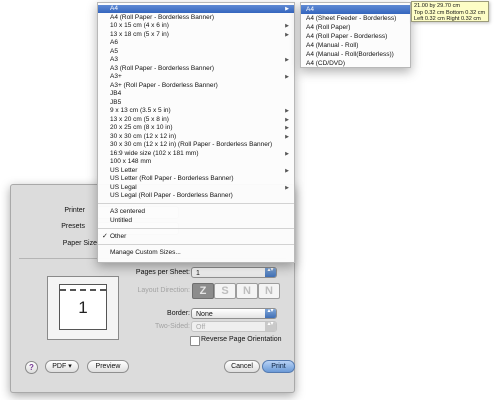  What do you see at coordinates (278, 366) in the screenshot?
I see `print-button: Print` at bounding box center [278, 366].